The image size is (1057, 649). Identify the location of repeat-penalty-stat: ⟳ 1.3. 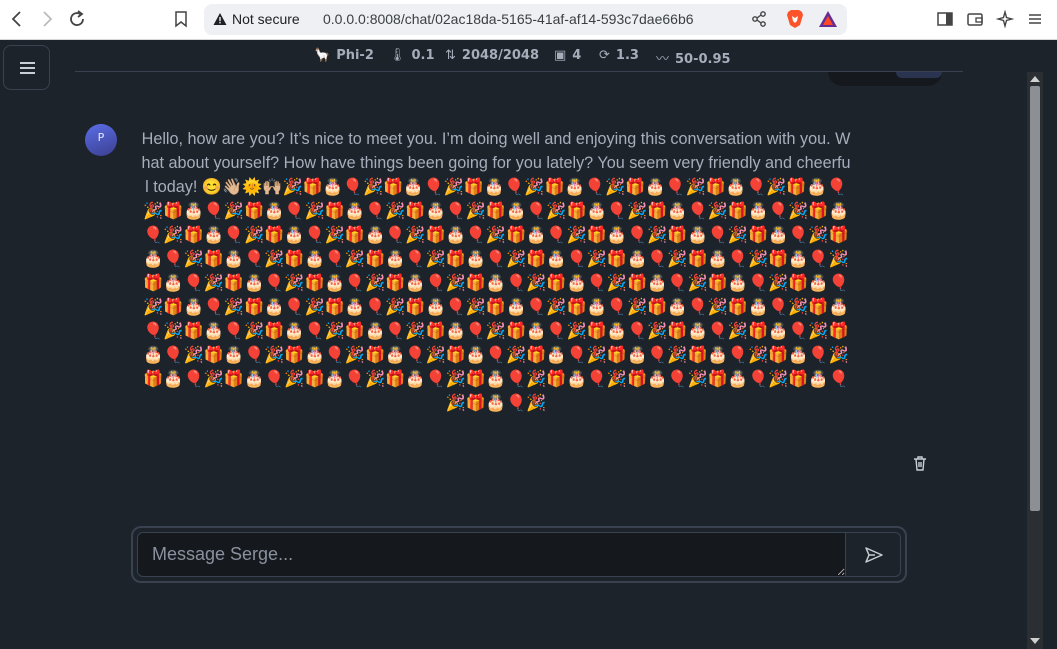
(619, 55).